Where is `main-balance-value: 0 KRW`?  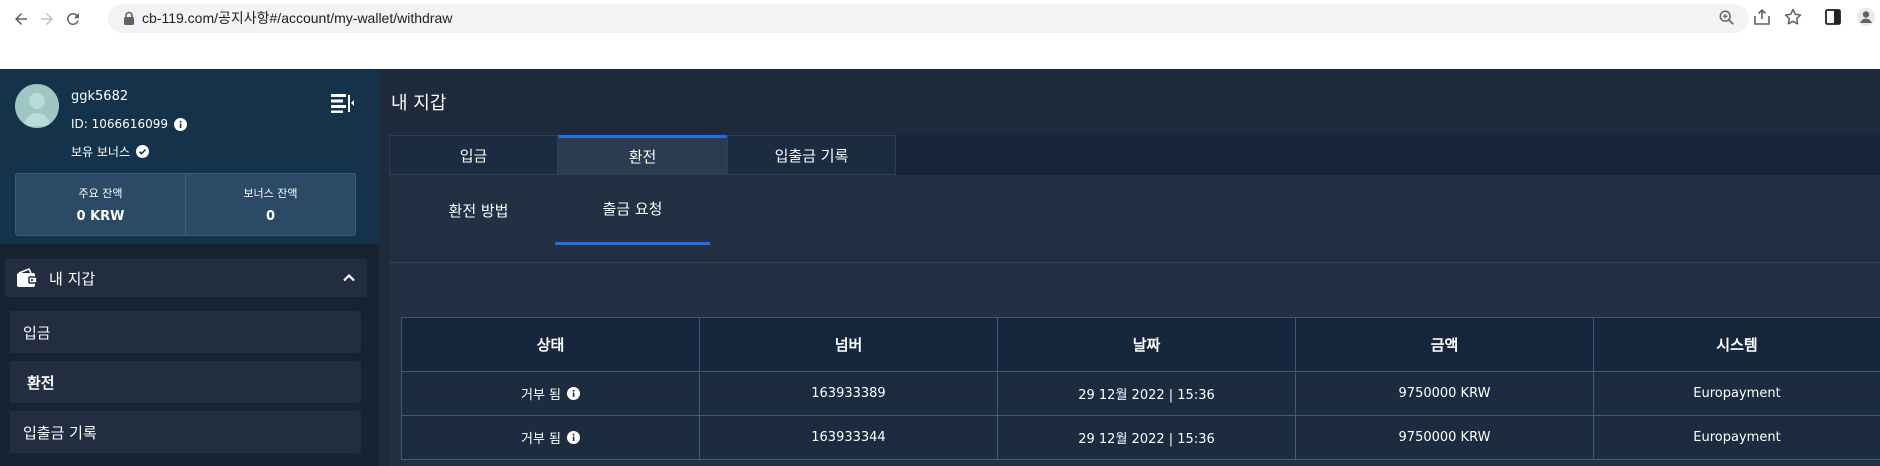
main-balance-value: 0 KRW is located at coordinates (100, 216).